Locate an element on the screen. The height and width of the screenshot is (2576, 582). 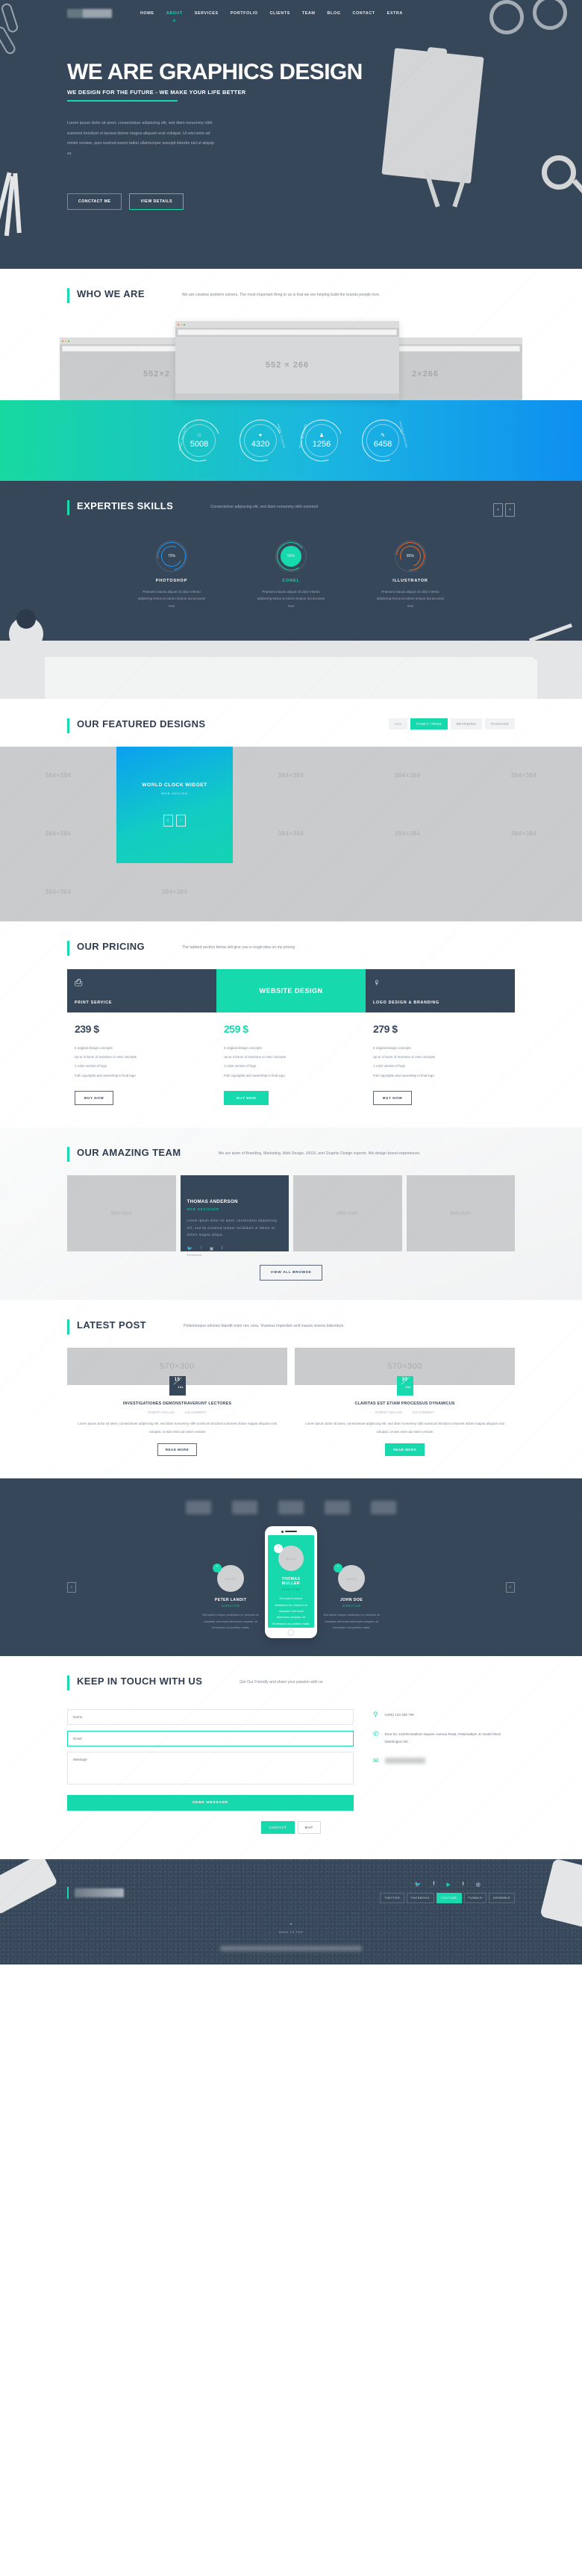
nav-item-contact: CONTACT is located at coordinates (363, 13).